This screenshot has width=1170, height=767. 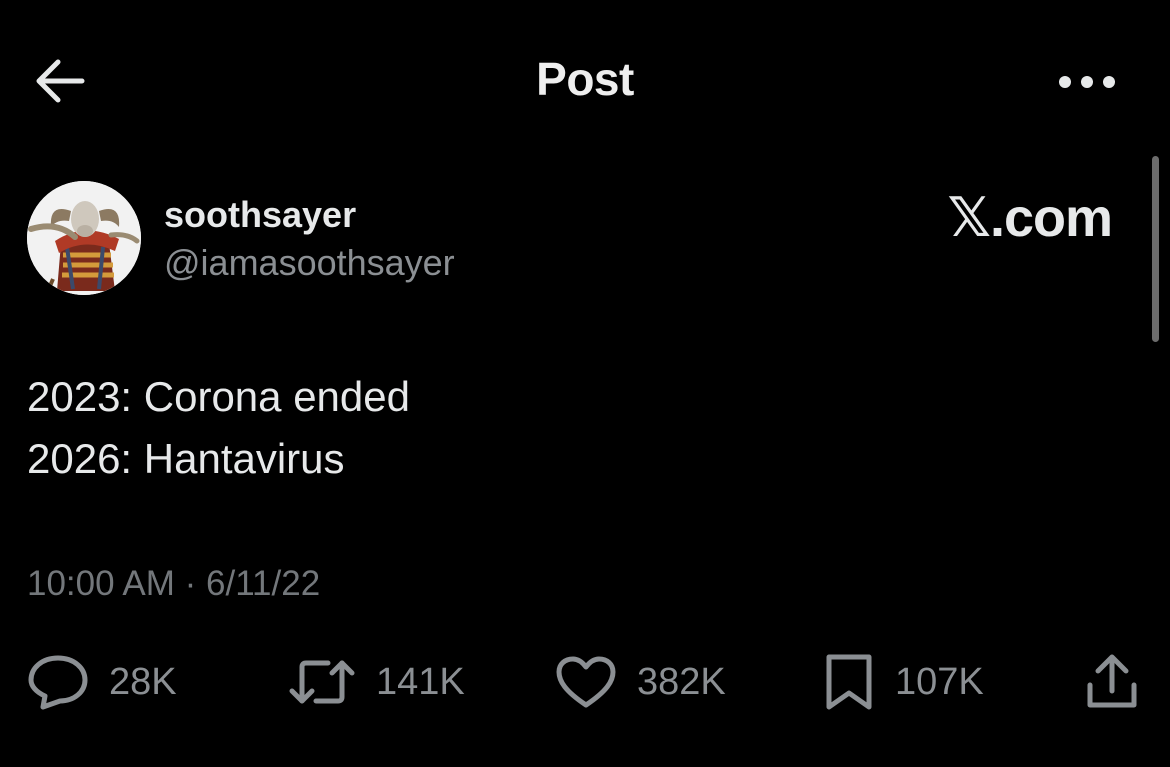 I want to click on post-date: 6/11/22, so click(x=263, y=583).